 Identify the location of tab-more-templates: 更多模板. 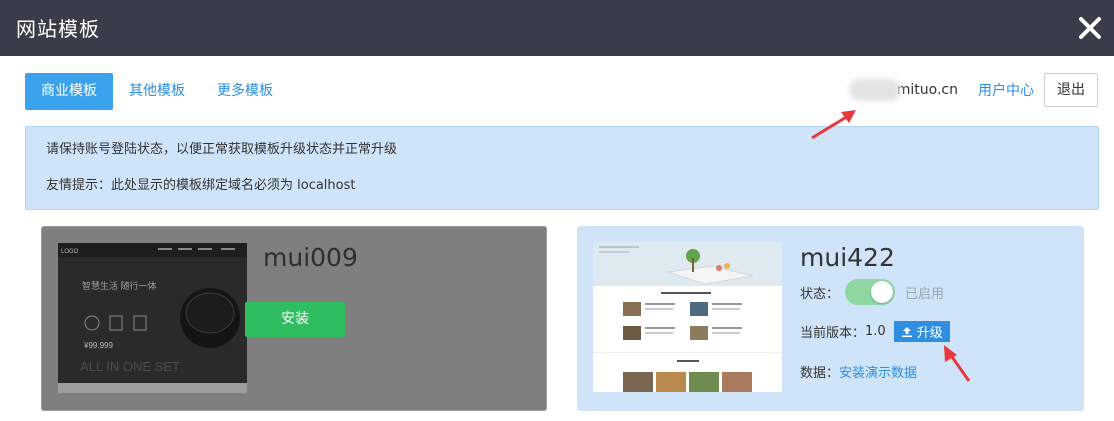
(245, 91).